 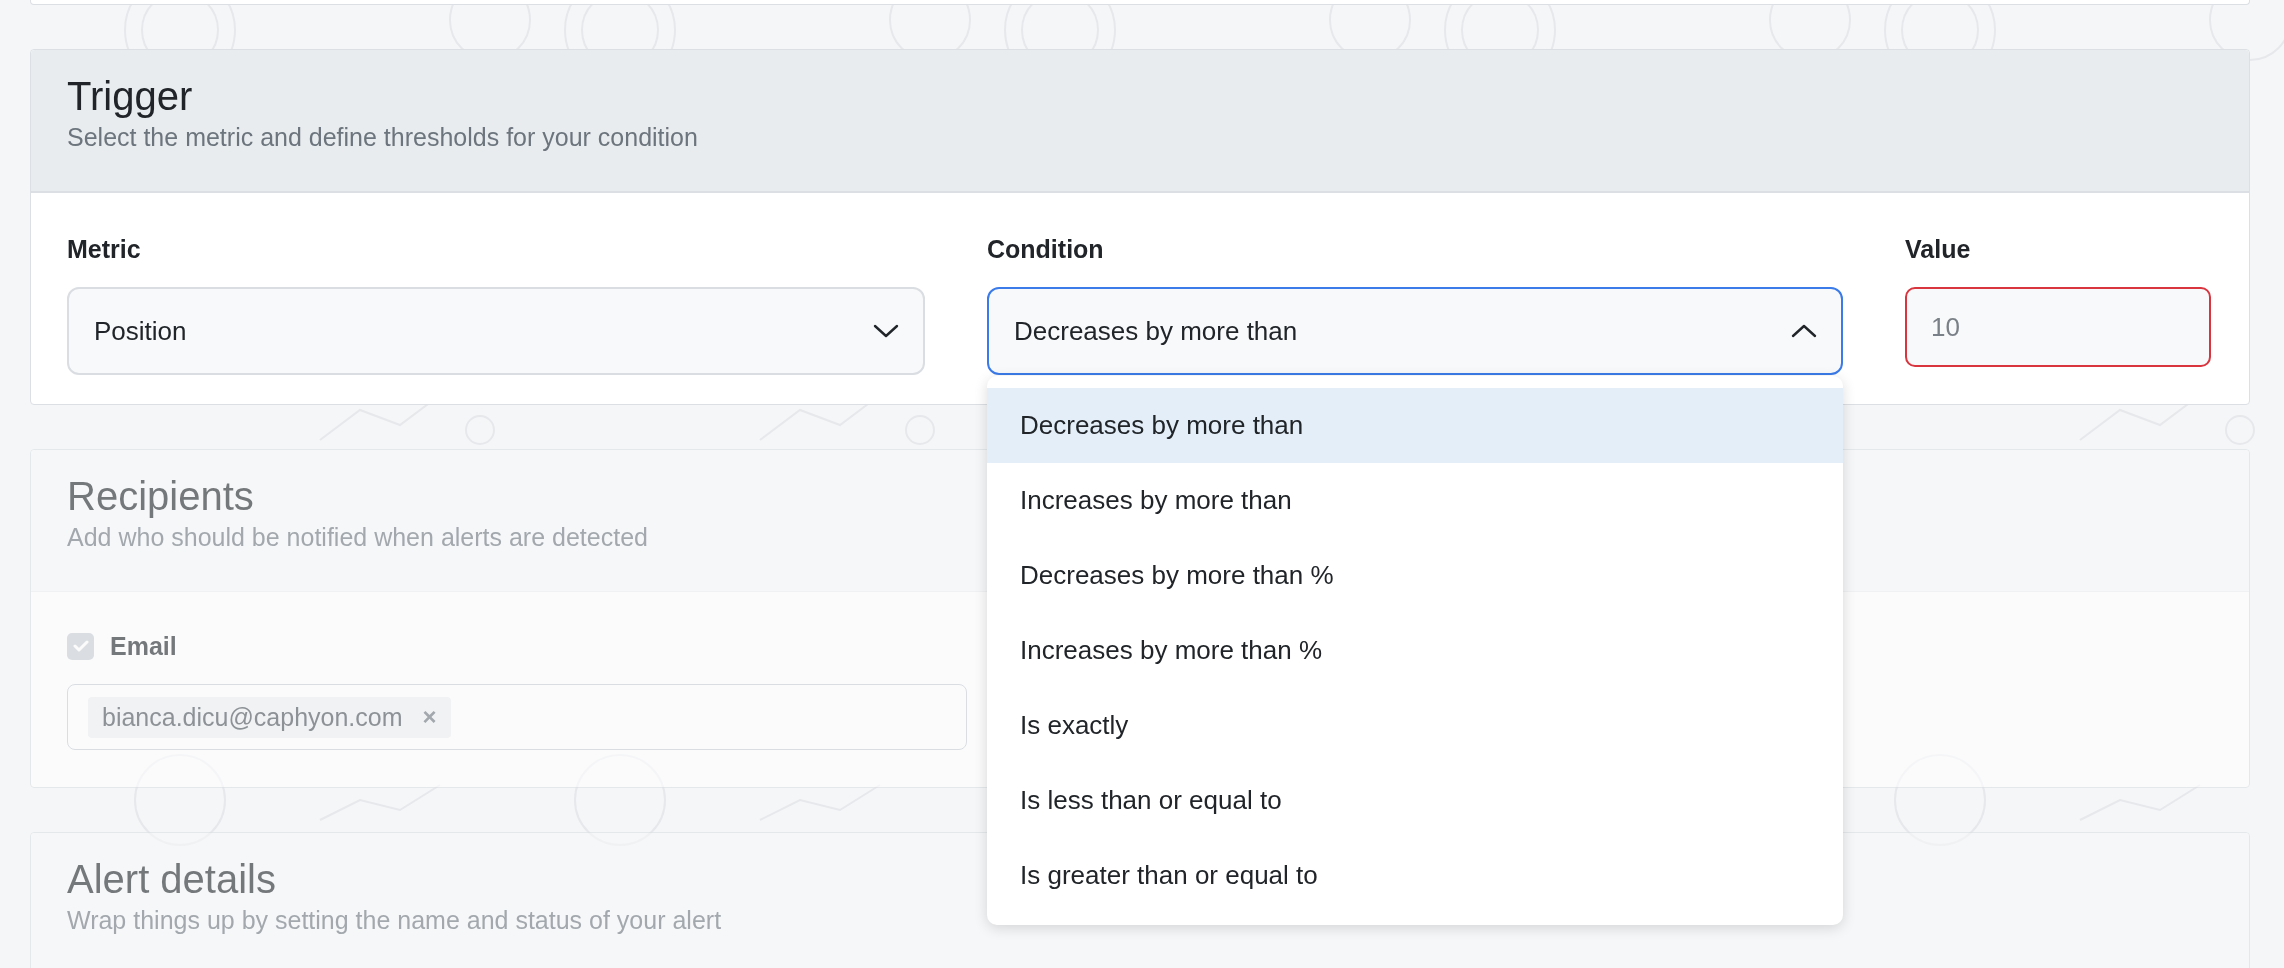 I want to click on field-label: Condition, so click(x=1046, y=249).